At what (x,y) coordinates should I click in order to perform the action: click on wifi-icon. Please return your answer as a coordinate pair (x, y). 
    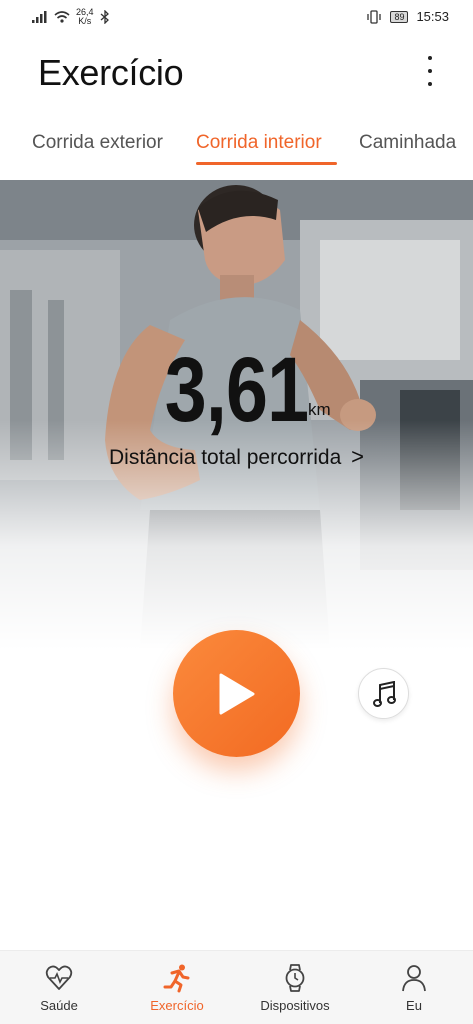
    Looking at the image, I should click on (62, 17).